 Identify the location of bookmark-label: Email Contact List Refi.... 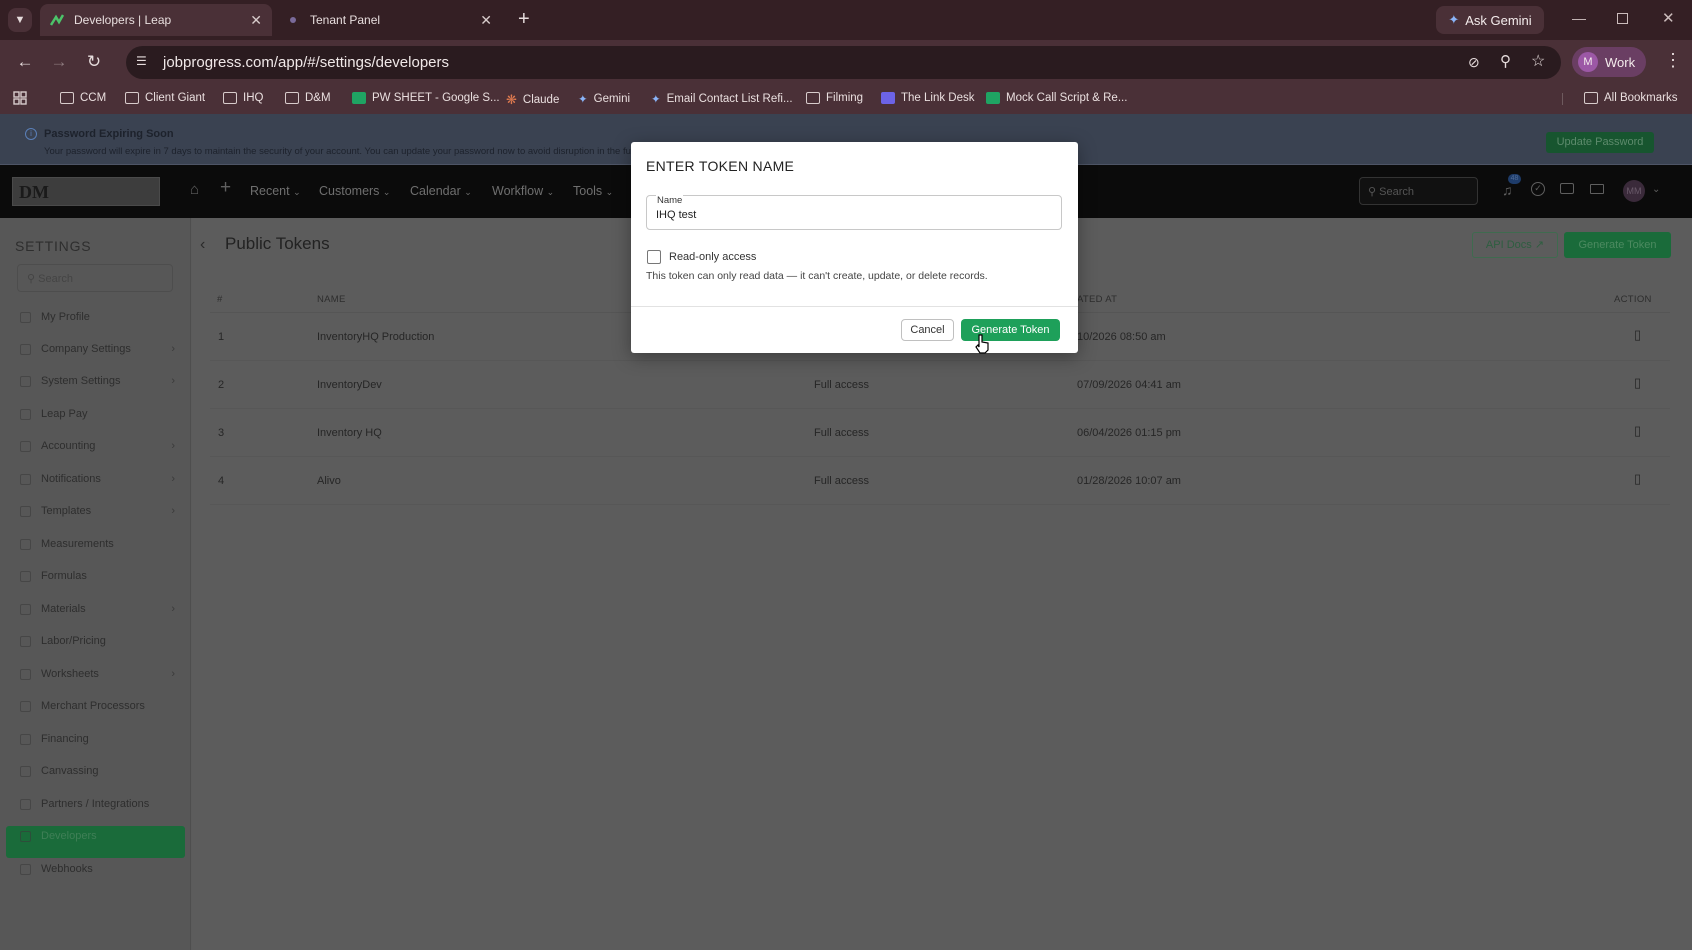
(729, 99).